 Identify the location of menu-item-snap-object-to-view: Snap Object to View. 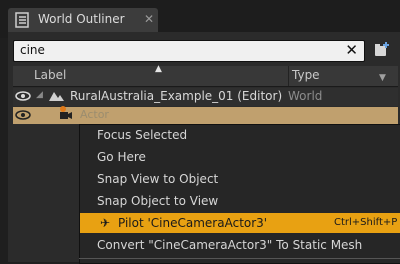
(240, 201).